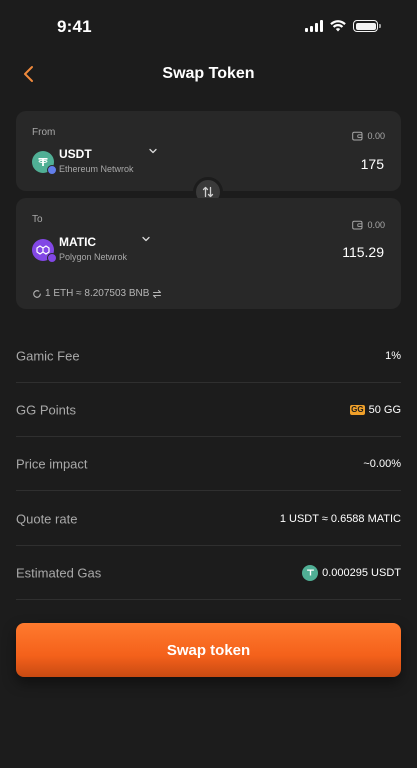 The width and height of the screenshot is (417, 768). What do you see at coordinates (59, 572) in the screenshot?
I see `gas-label: Estimated Gas` at bounding box center [59, 572].